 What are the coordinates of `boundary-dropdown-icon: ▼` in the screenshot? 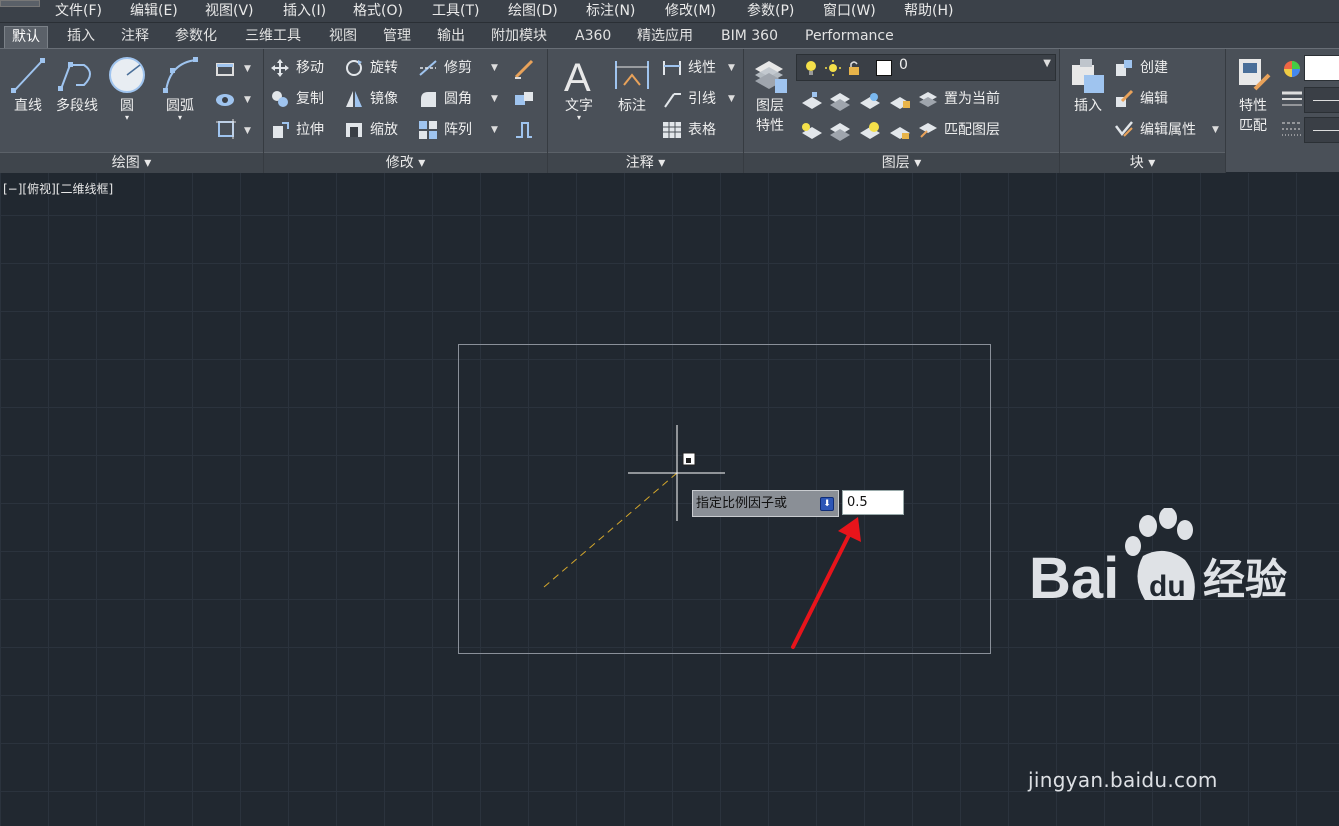 It's located at (247, 131).